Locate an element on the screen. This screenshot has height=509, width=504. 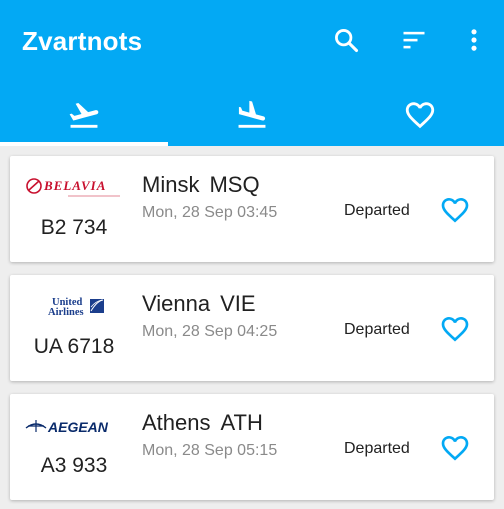
svg-text: AEGEAN is located at coordinates (78, 427).